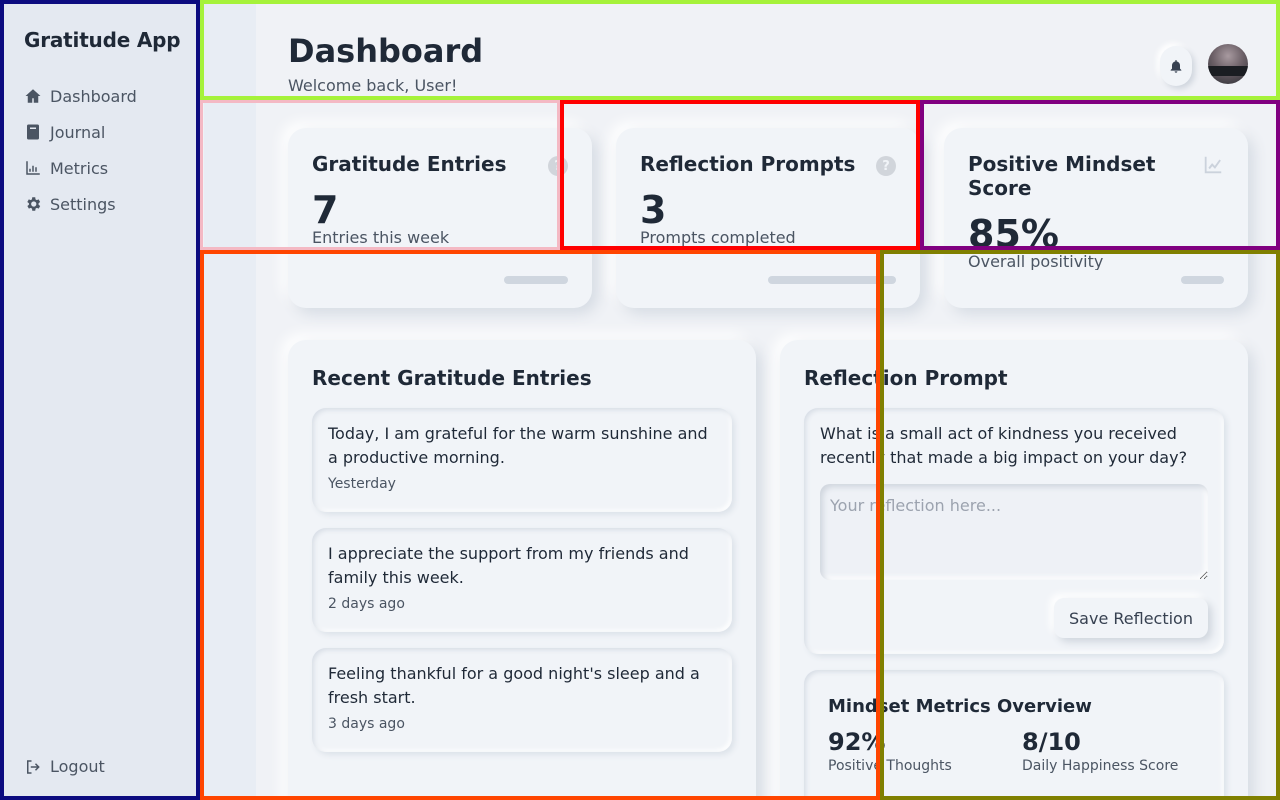 The image size is (1280, 800). What do you see at coordinates (33, 96) in the screenshot?
I see `home-icon` at bounding box center [33, 96].